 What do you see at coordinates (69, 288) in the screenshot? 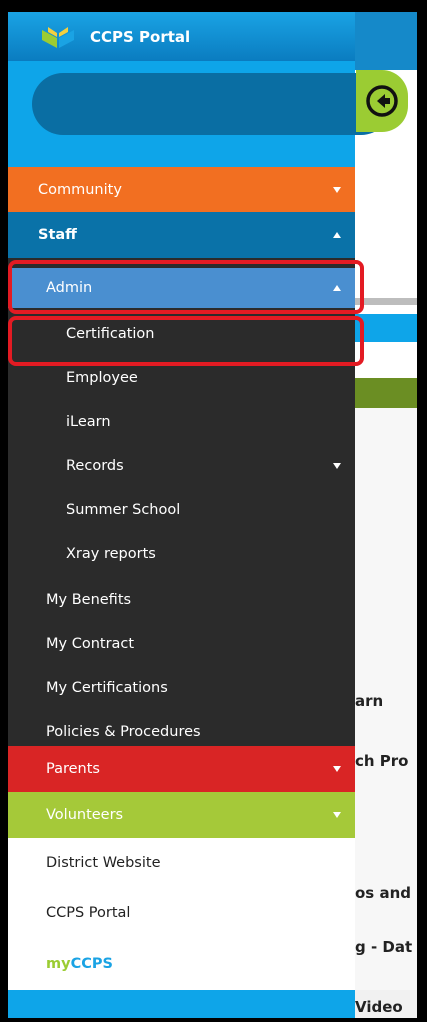
I see `nav-admin-label: Admin` at bounding box center [69, 288].